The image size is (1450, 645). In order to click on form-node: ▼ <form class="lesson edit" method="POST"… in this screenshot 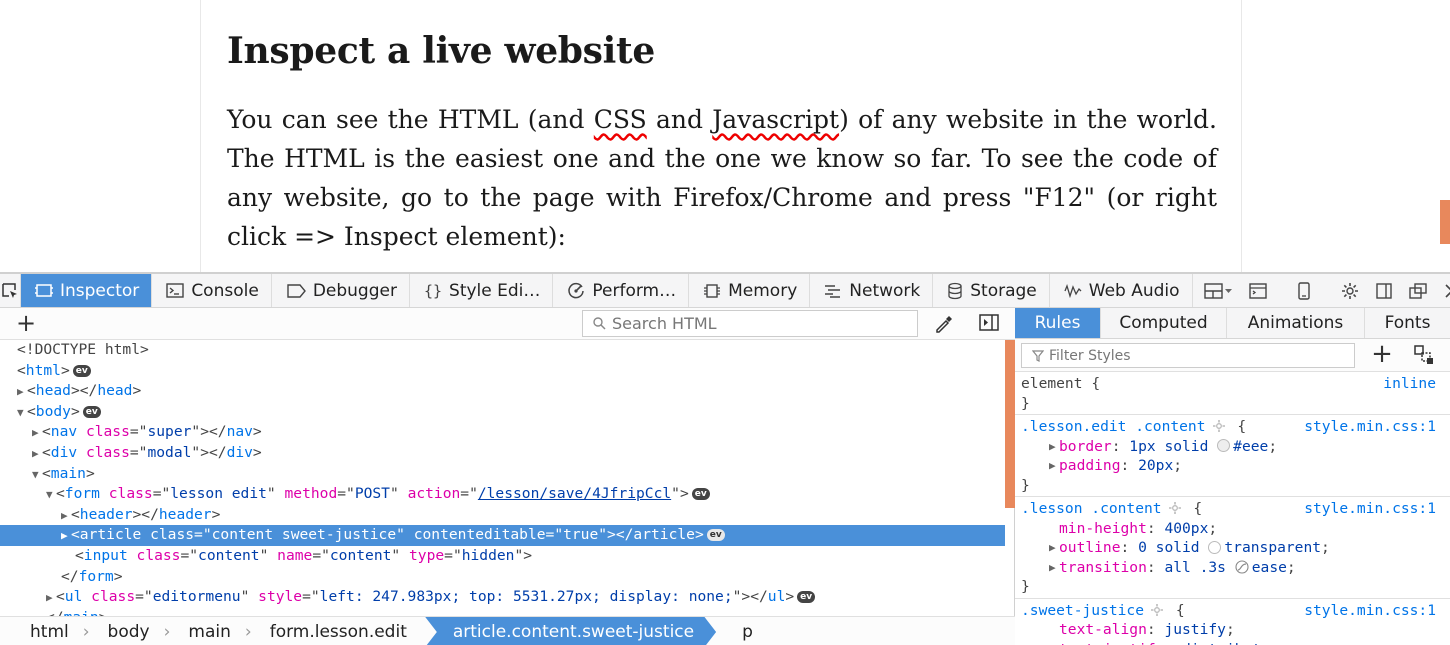, I will do `click(502, 494)`.